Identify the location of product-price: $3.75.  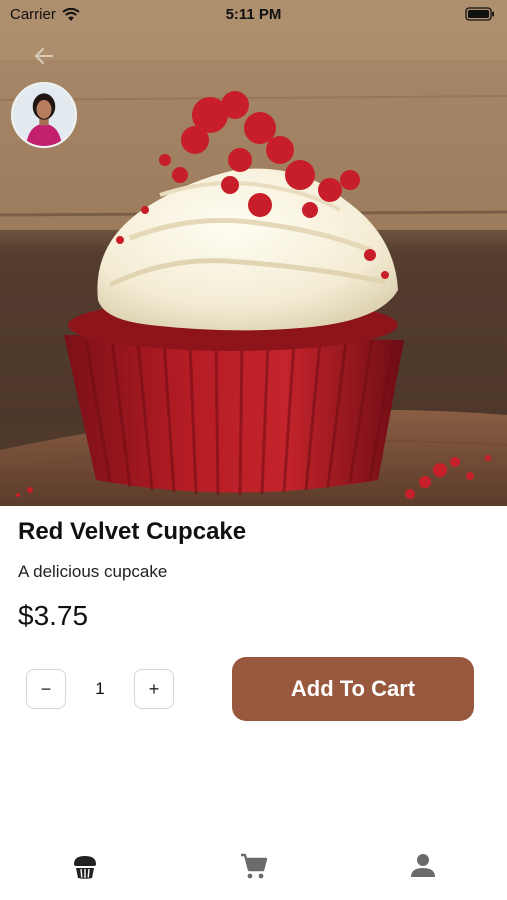
(53, 615).